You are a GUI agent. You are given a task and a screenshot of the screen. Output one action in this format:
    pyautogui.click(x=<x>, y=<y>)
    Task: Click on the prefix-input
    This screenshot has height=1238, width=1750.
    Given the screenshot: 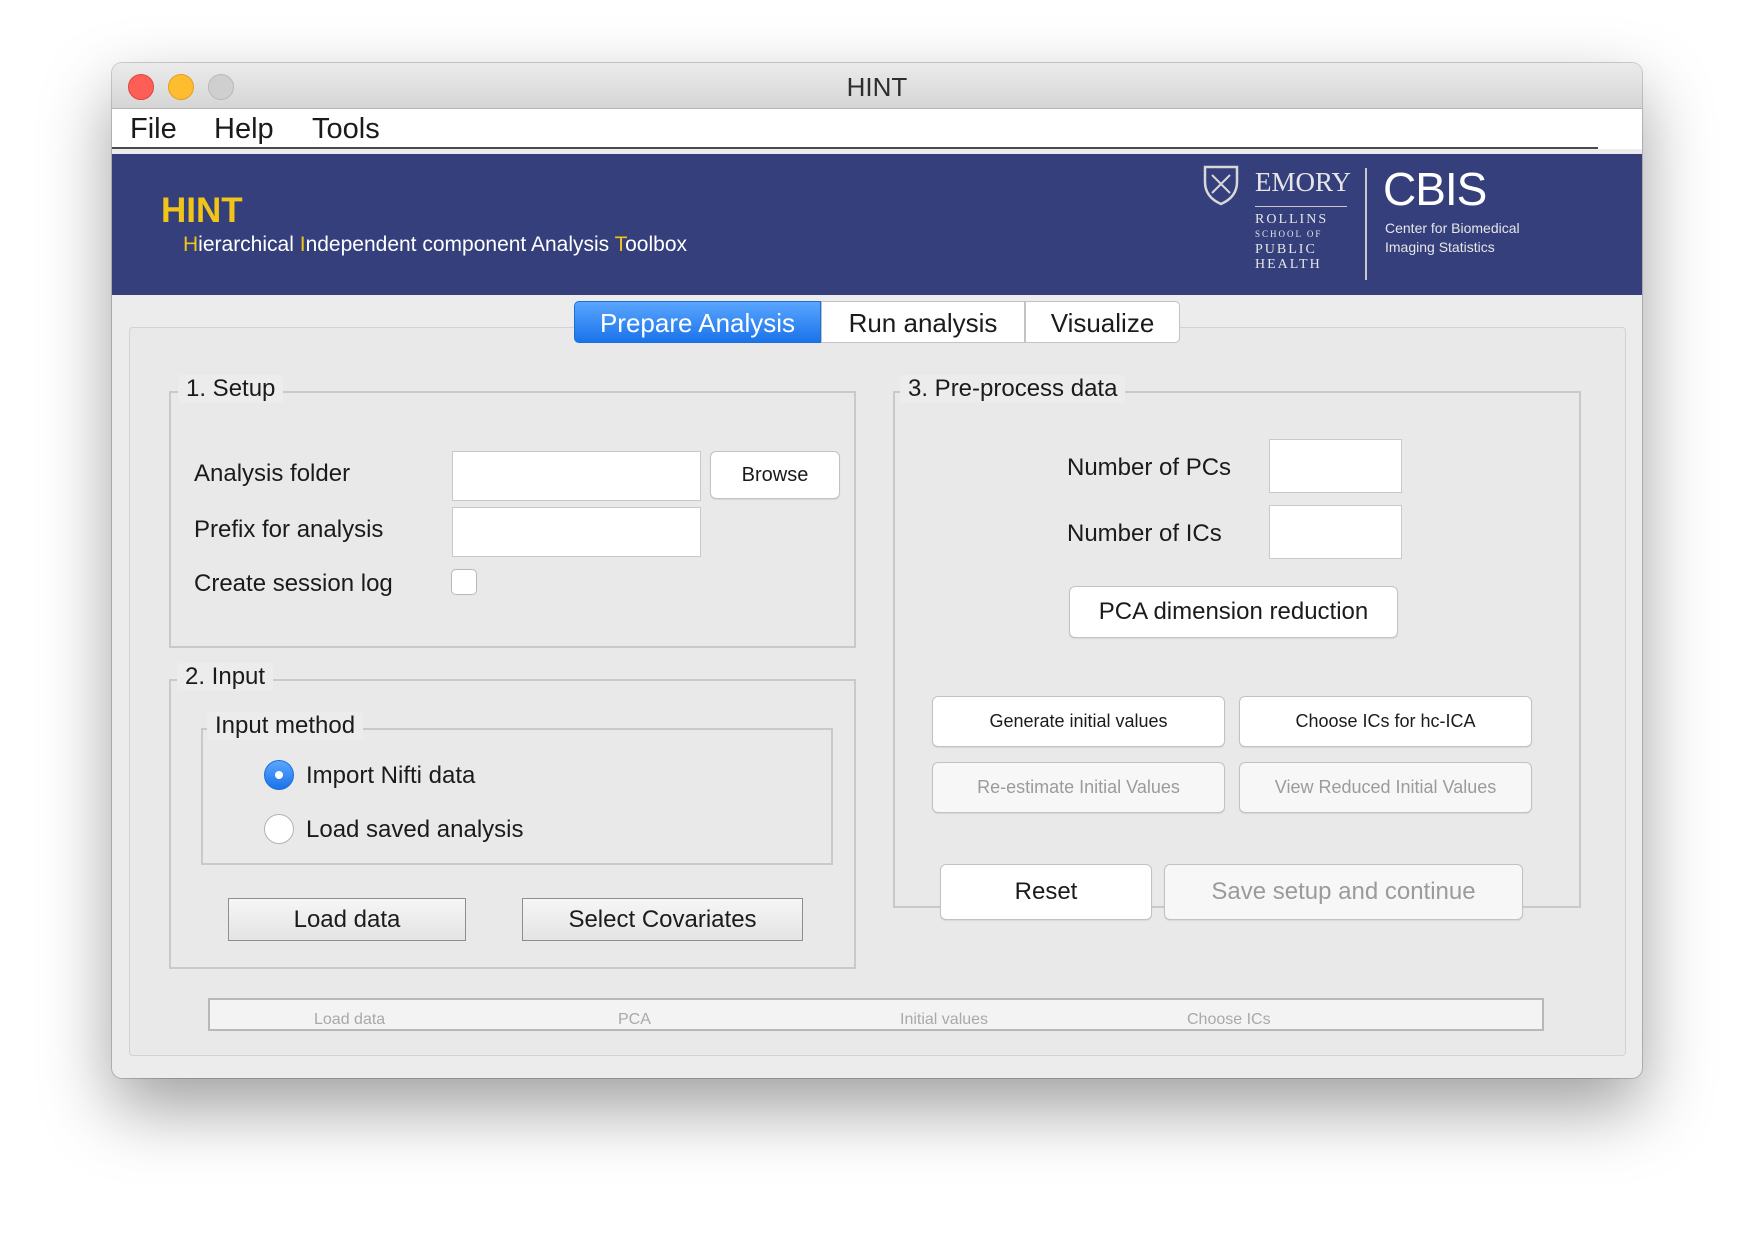 What is the action you would take?
    pyautogui.click(x=576, y=532)
    